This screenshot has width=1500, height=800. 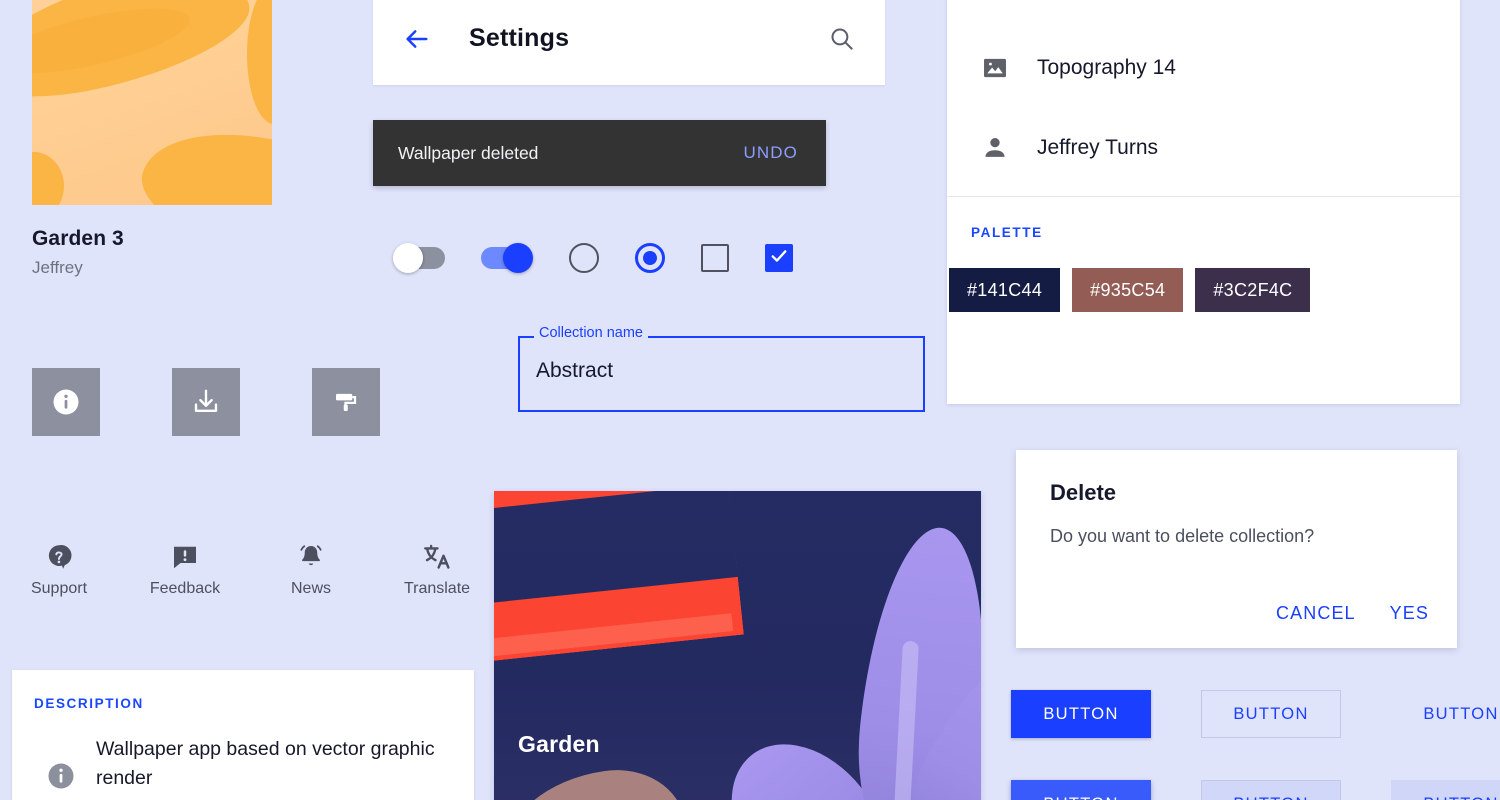 I want to click on description-section-label: DESCRIPTION, so click(x=89, y=703).